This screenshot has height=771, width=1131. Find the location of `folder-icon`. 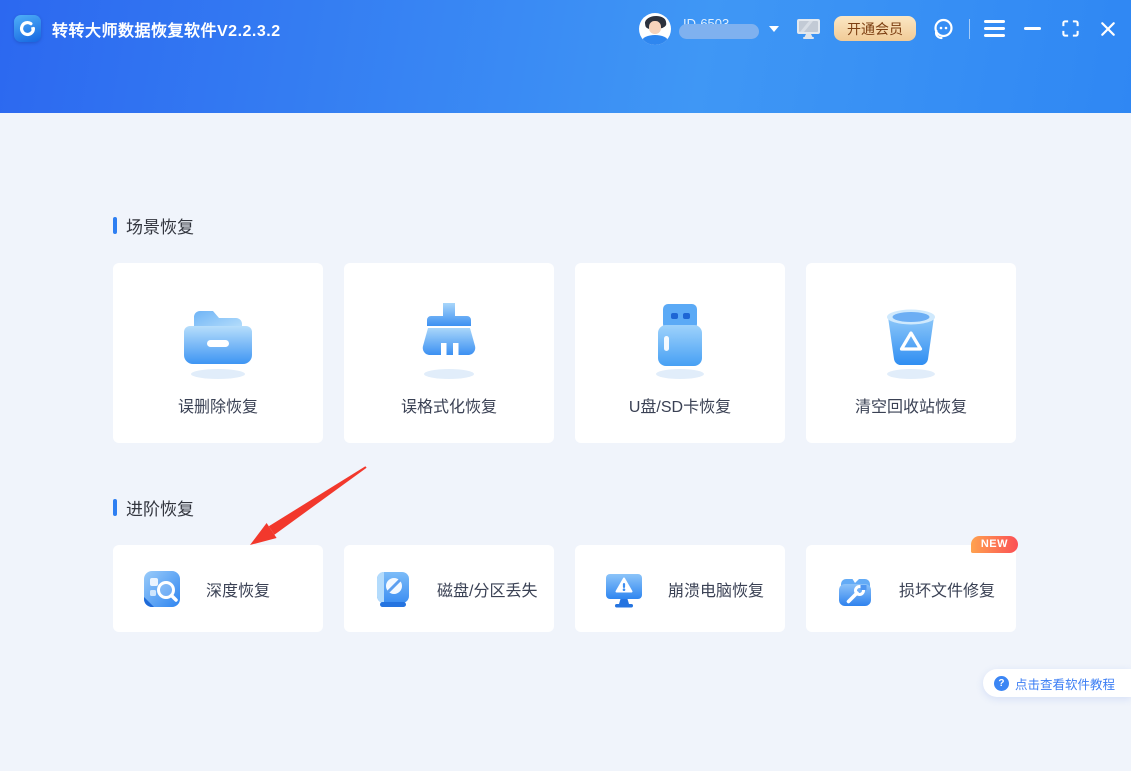

folder-icon is located at coordinates (218, 345).